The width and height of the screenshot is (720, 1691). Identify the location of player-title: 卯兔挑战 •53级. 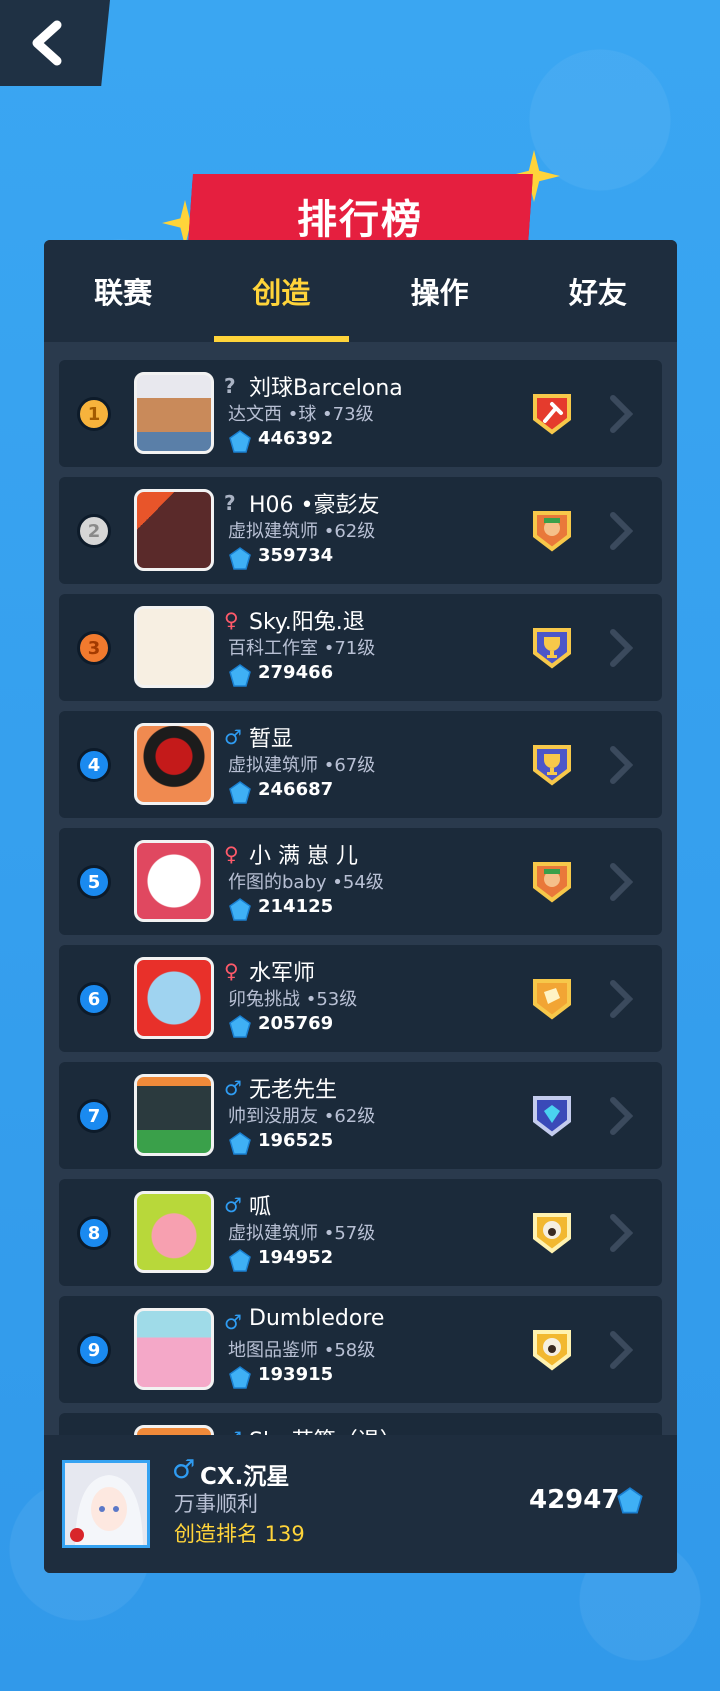
(293, 999).